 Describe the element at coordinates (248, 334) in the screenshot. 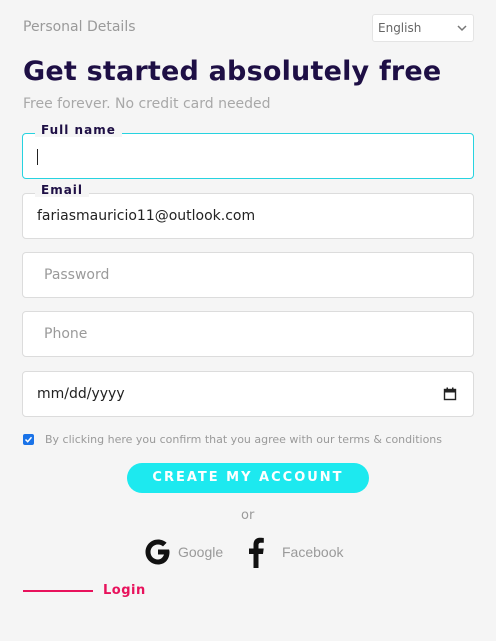

I see `phone-field: Phone` at that location.